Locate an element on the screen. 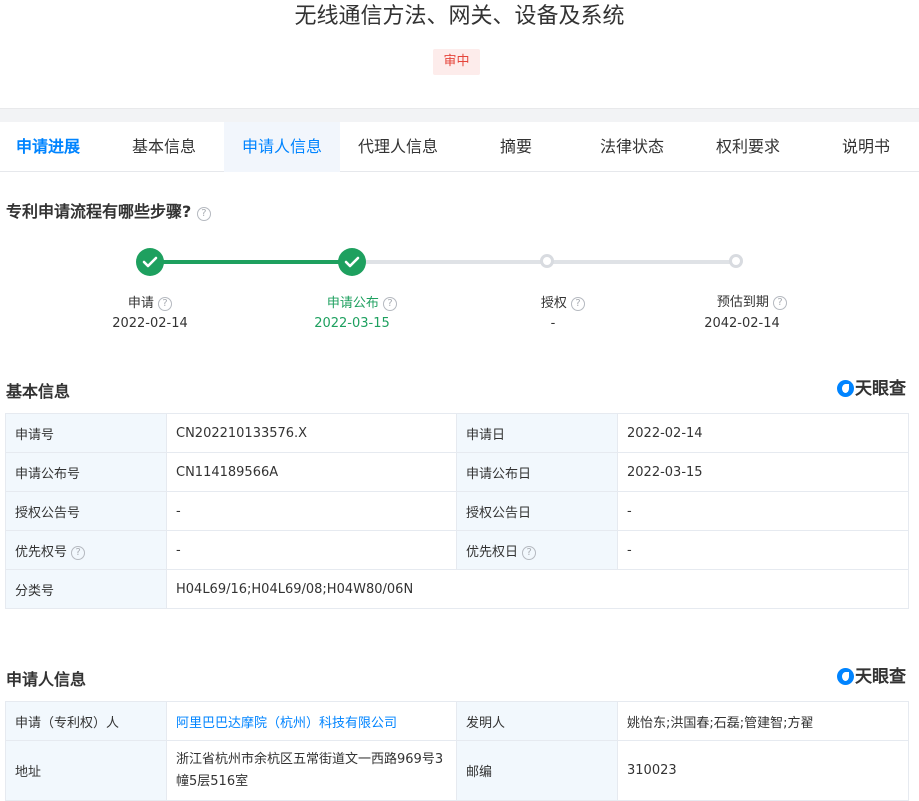 This screenshot has height=801, width=919. priority-date-label: 优先权日 ? is located at coordinates (537, 550).